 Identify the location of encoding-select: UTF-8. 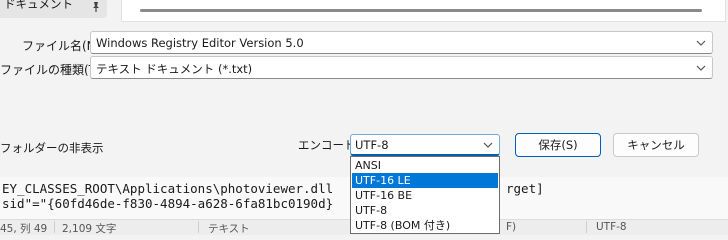
(425, 145).